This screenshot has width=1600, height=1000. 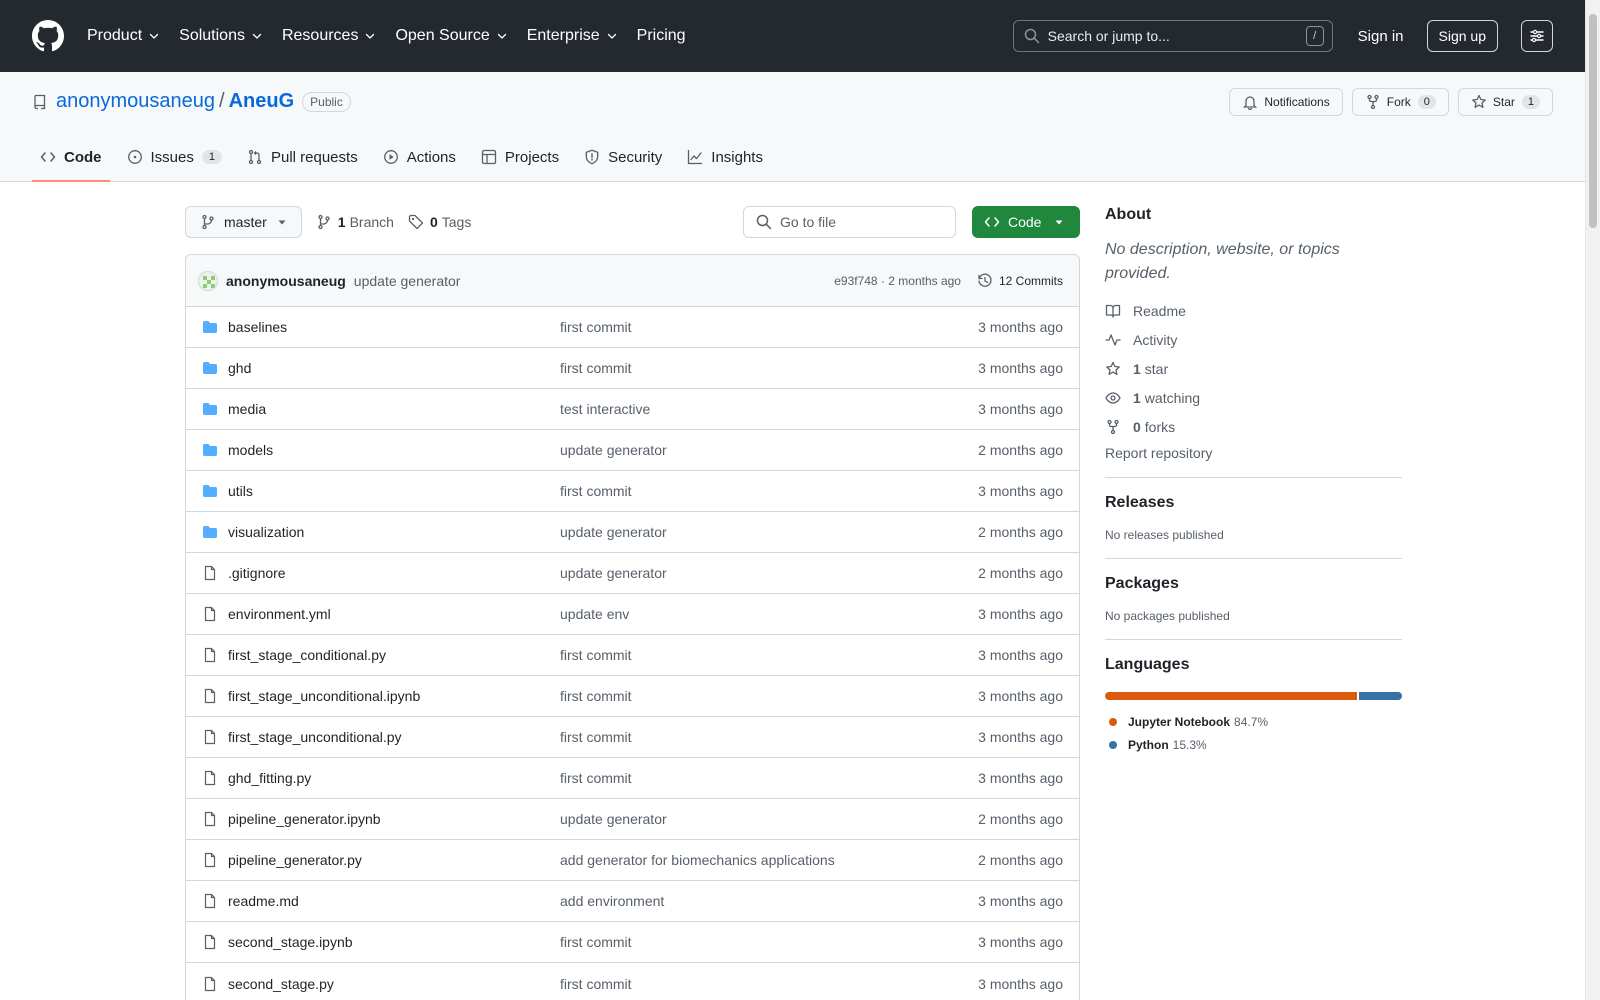 I want to click on go-to-file-input: Go to file, so click(x=849, y=222).